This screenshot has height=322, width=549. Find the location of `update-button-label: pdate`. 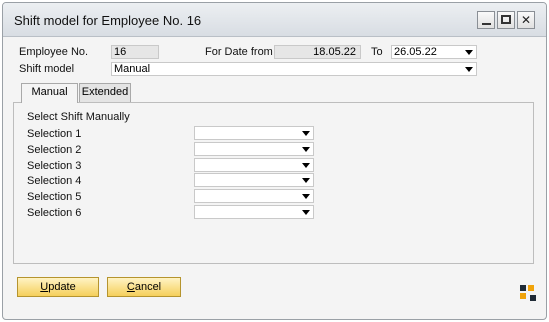

update-button-label: pdate is located at coordinates (62, 287).